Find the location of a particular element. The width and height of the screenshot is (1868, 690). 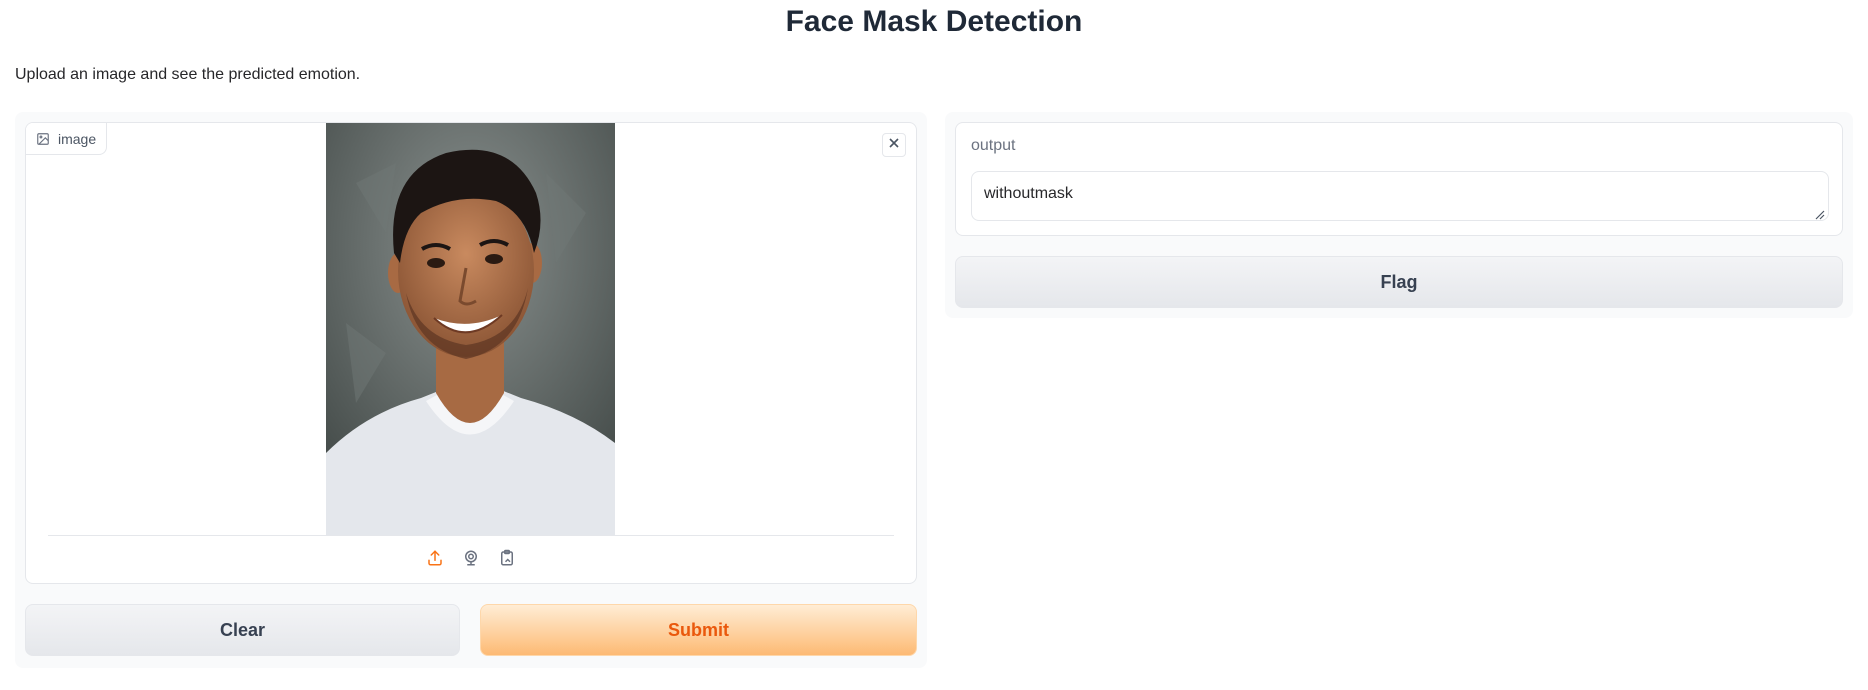

output-block: output withoutmask is located at coordinates (1399, 179).